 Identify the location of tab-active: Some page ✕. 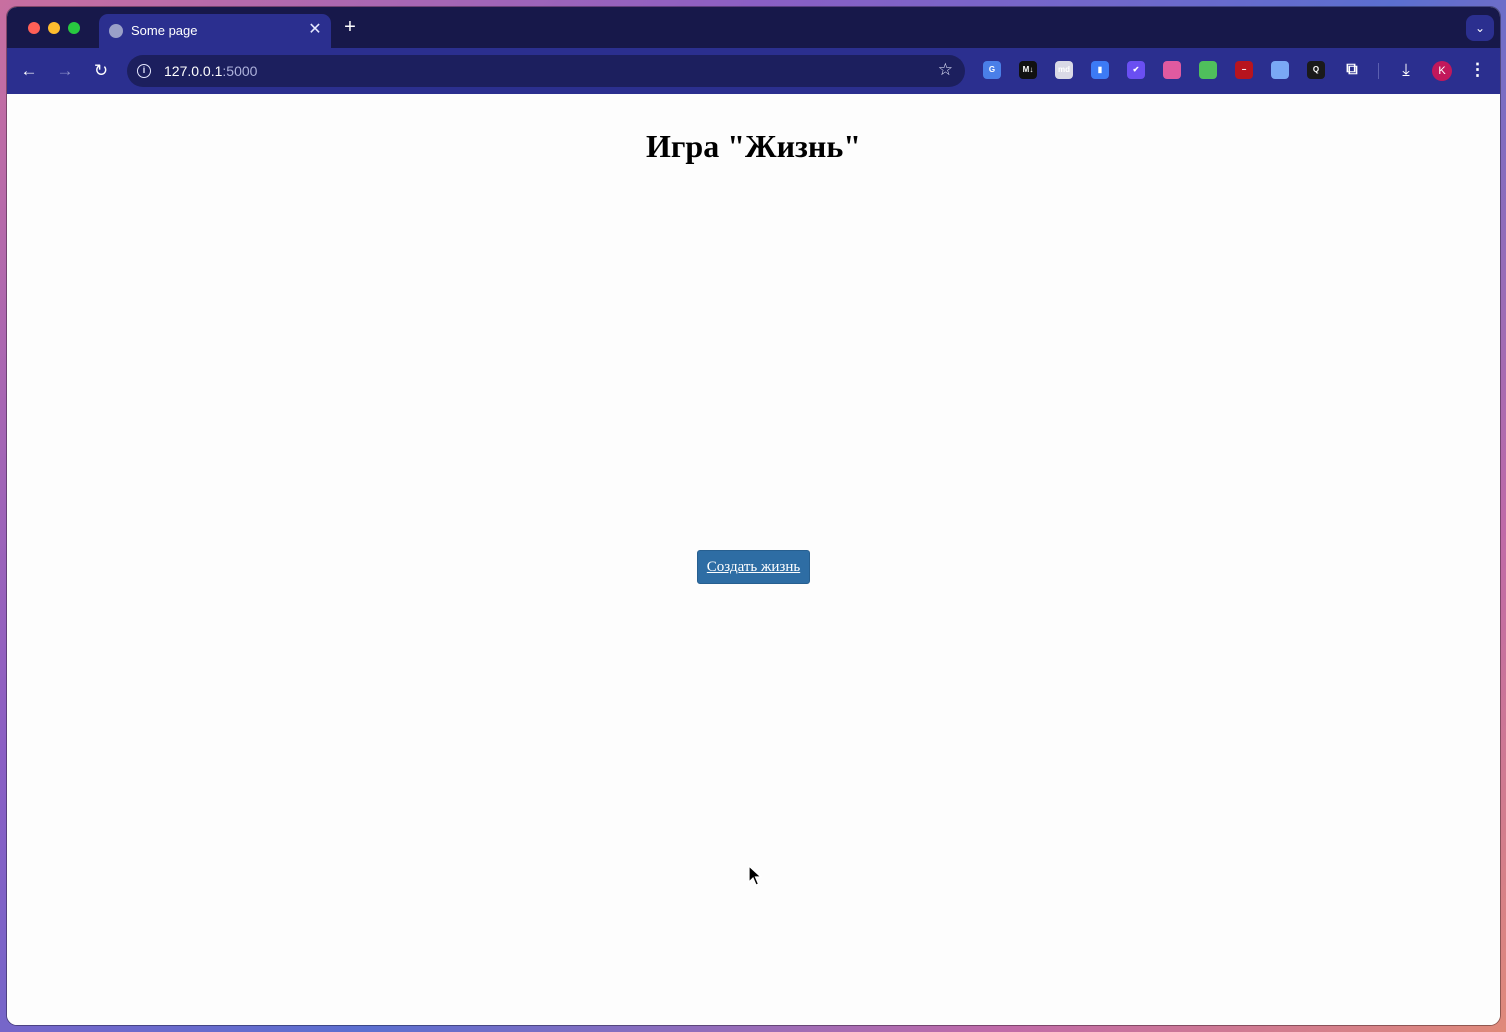
(215, 31).